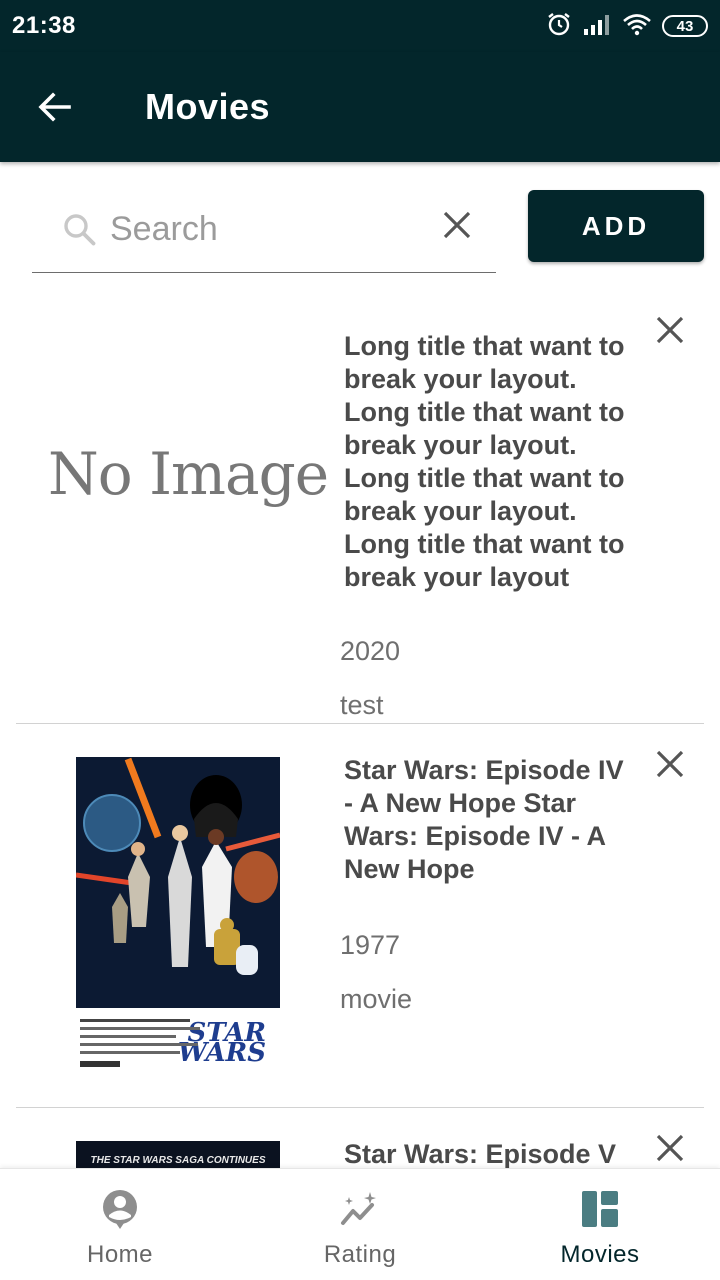 The height and width of the screenshot is (1280, 720). What do you see at coordinates (600, 1209) in the screenshot?
I see `dashboard-icon` at bounding box center [600, 1209].